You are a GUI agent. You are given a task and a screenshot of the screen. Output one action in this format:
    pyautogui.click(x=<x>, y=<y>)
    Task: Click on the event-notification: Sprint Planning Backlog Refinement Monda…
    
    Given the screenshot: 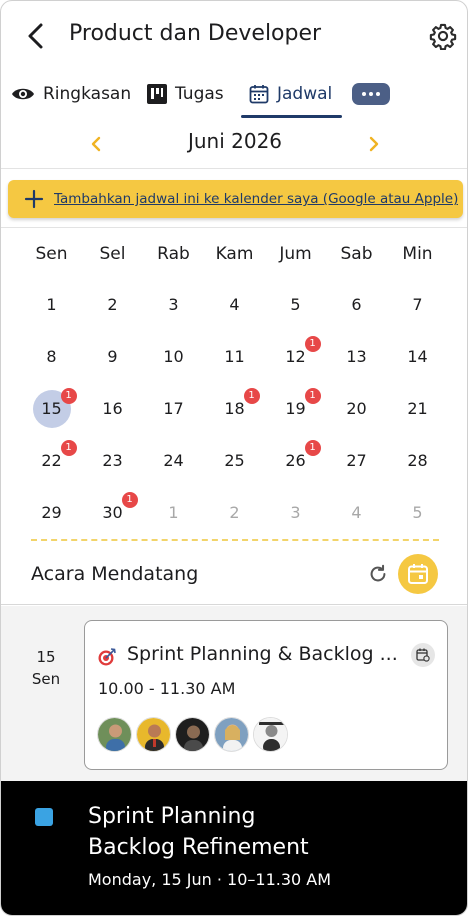 What is the action you would take?
    pyautogui.click(x=234, y=848)
    